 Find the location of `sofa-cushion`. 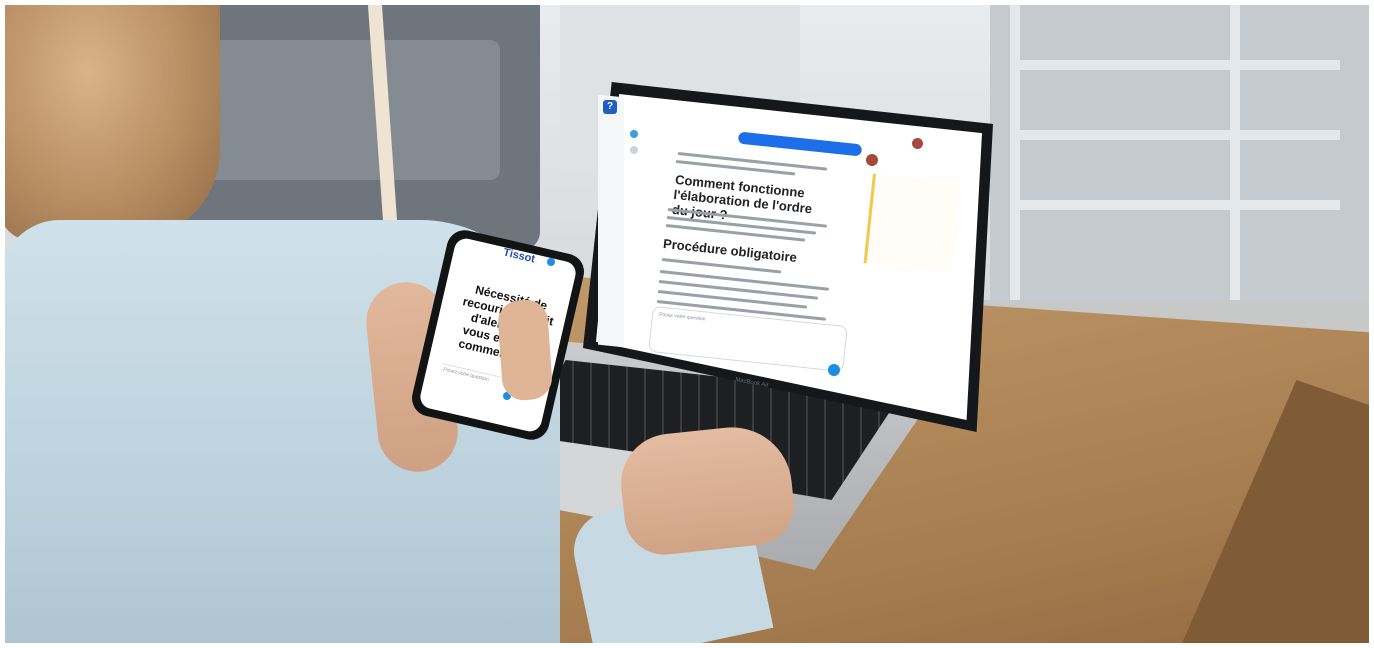

sofa-cushion is located at coordinates (340, 110).